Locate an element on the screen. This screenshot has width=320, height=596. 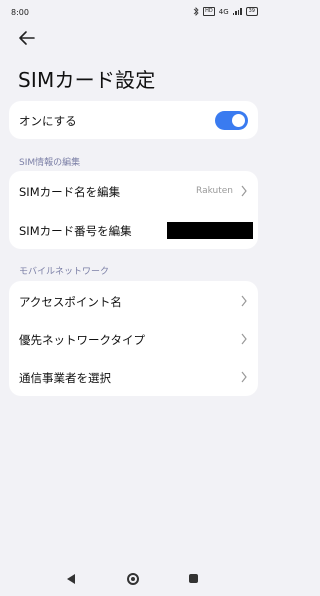
select-carrier-label: 通信事業者を選択 is located at coordinates (65, 378).